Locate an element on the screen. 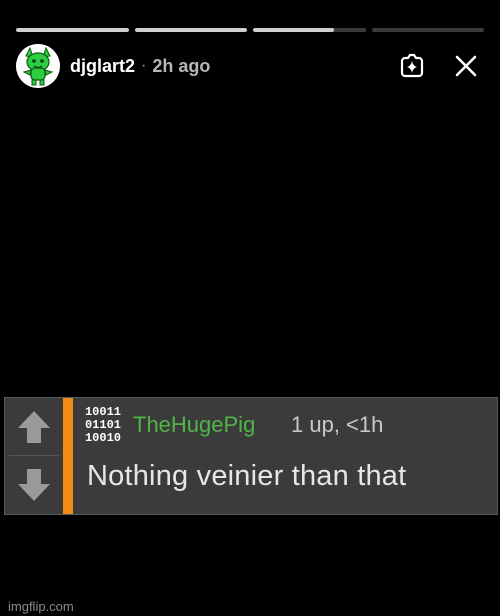 This screenshot has height=616, width=500. green-creature-avatar is located at coordinates (38, 66).